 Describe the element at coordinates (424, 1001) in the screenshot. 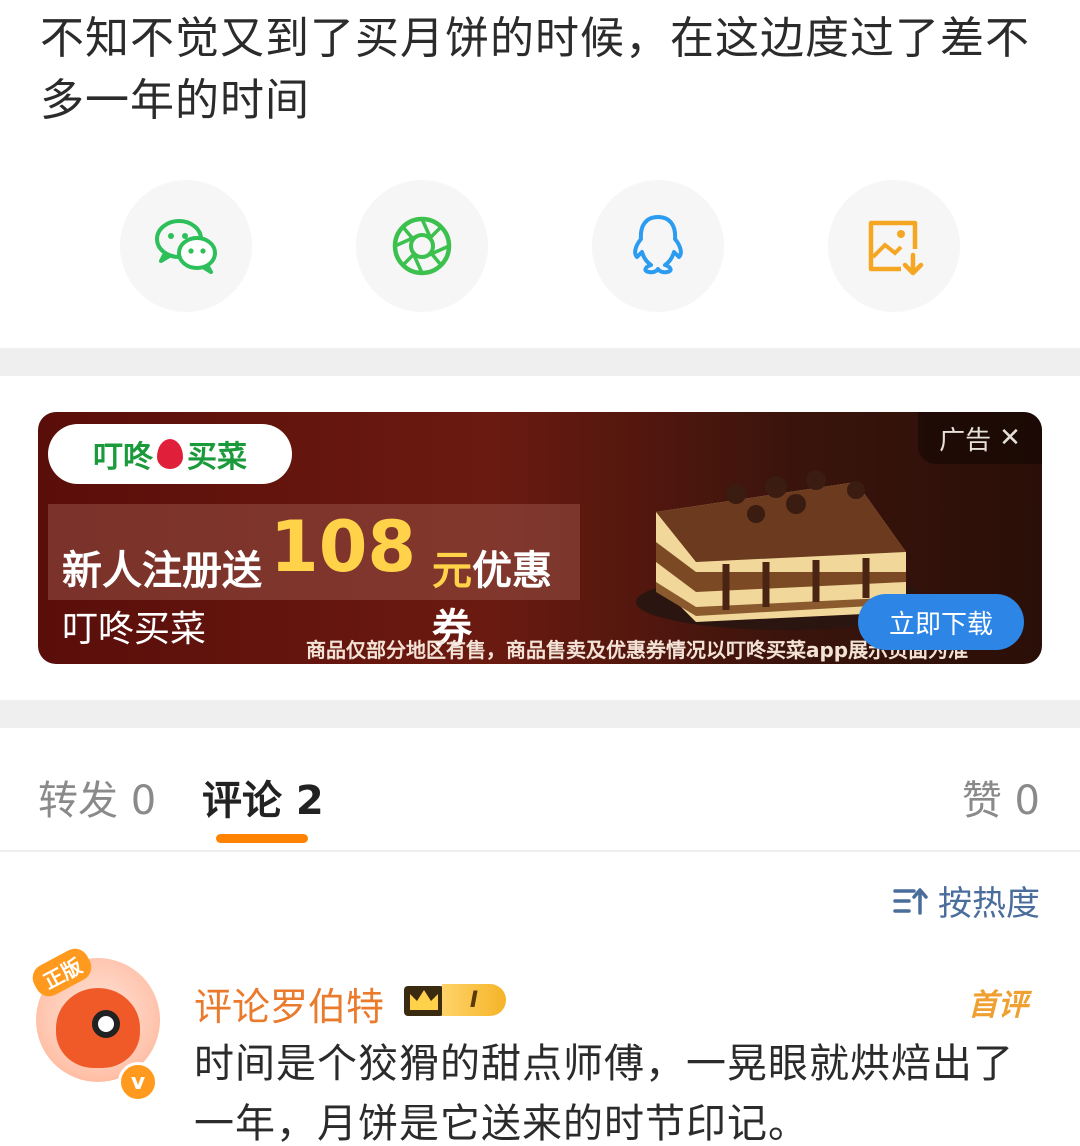

I see `crown-icon` at that location.